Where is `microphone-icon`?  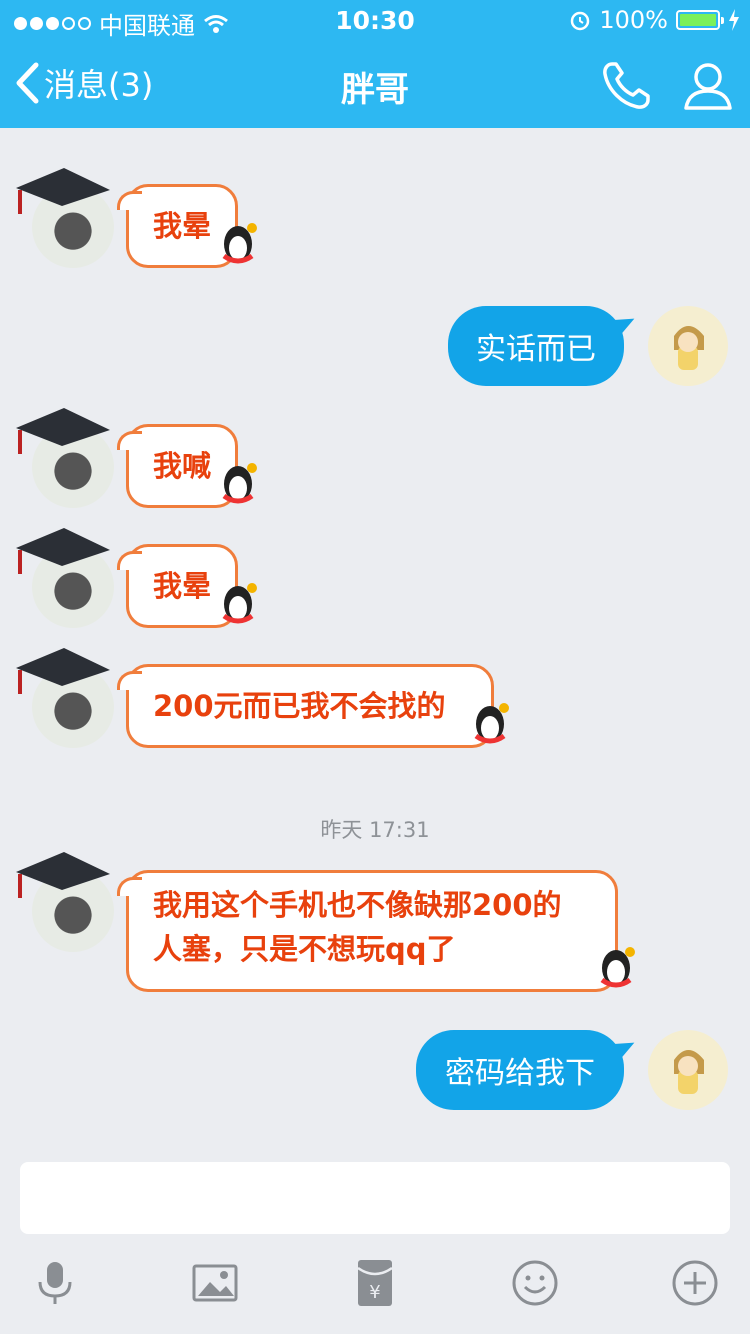
microphone-icon is located at coordinates (55, 1283).